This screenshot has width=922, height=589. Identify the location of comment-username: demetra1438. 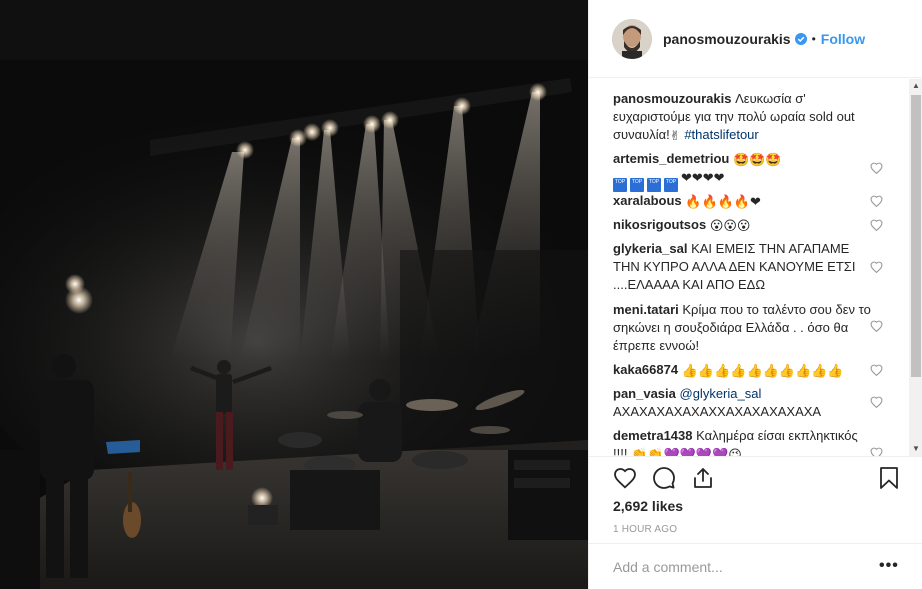
(653, 435).